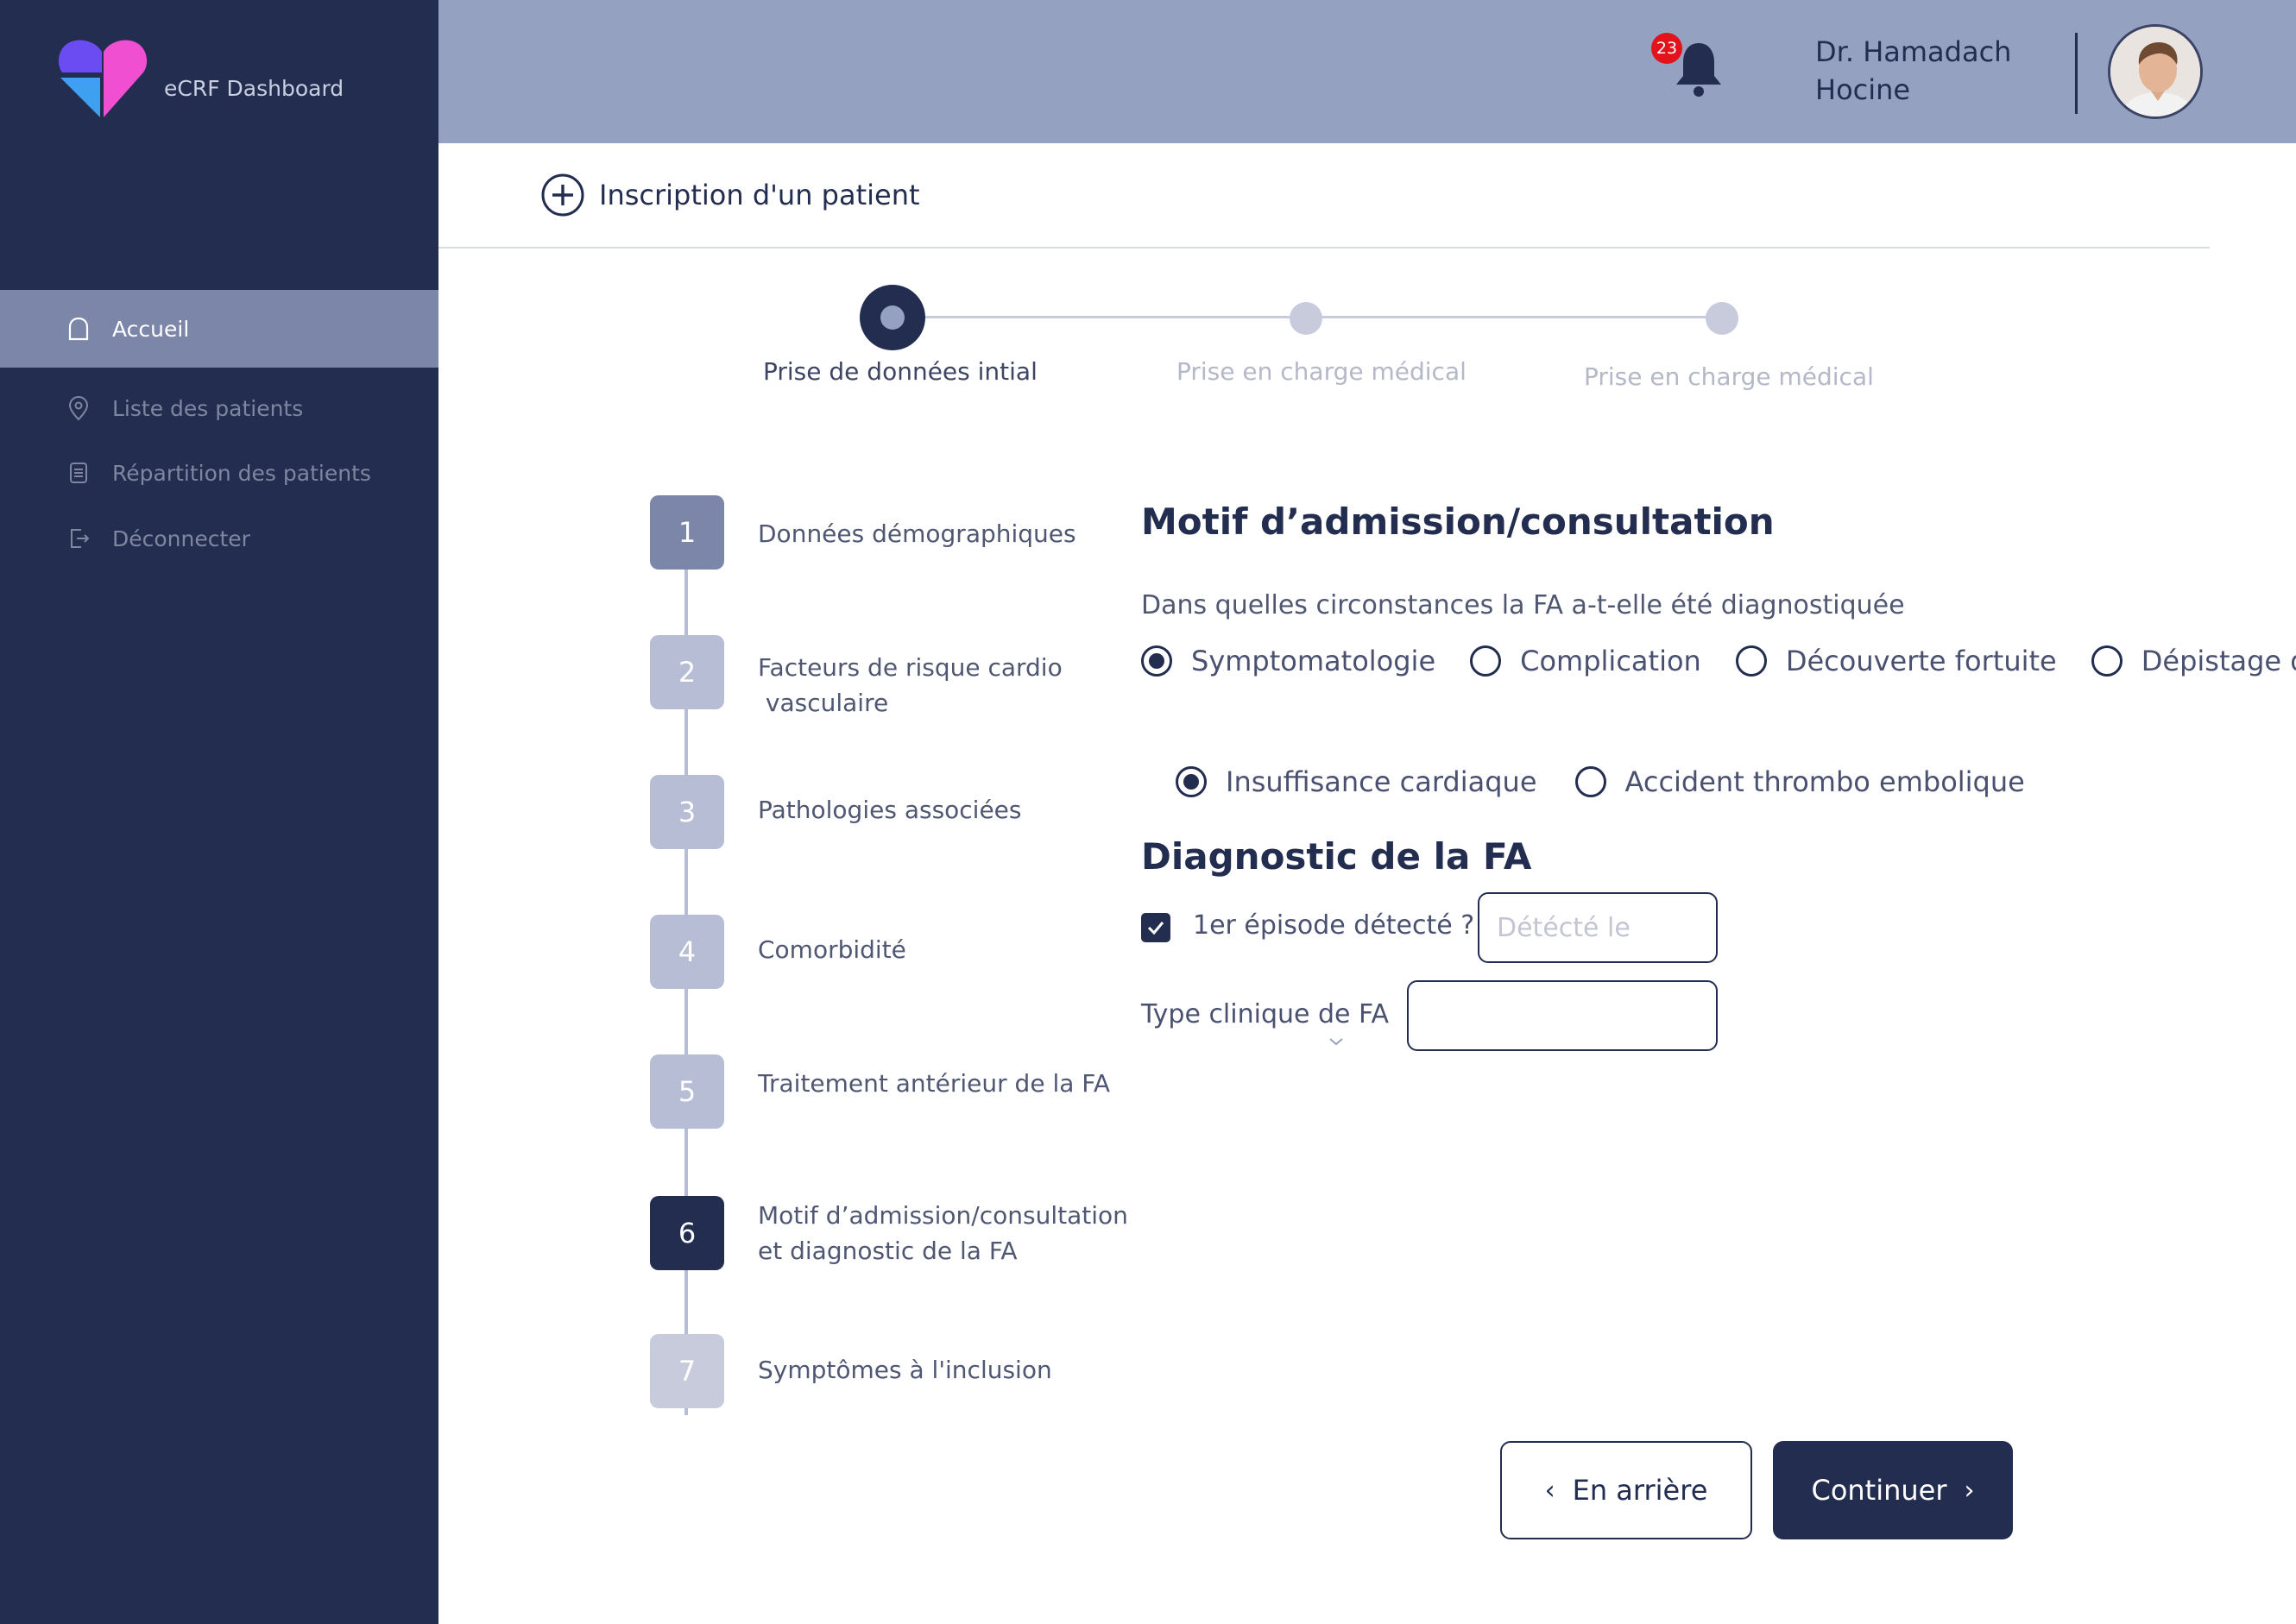  I want to click on first-episode-label: 1er épisode détecté ?, so click(1334, 926).